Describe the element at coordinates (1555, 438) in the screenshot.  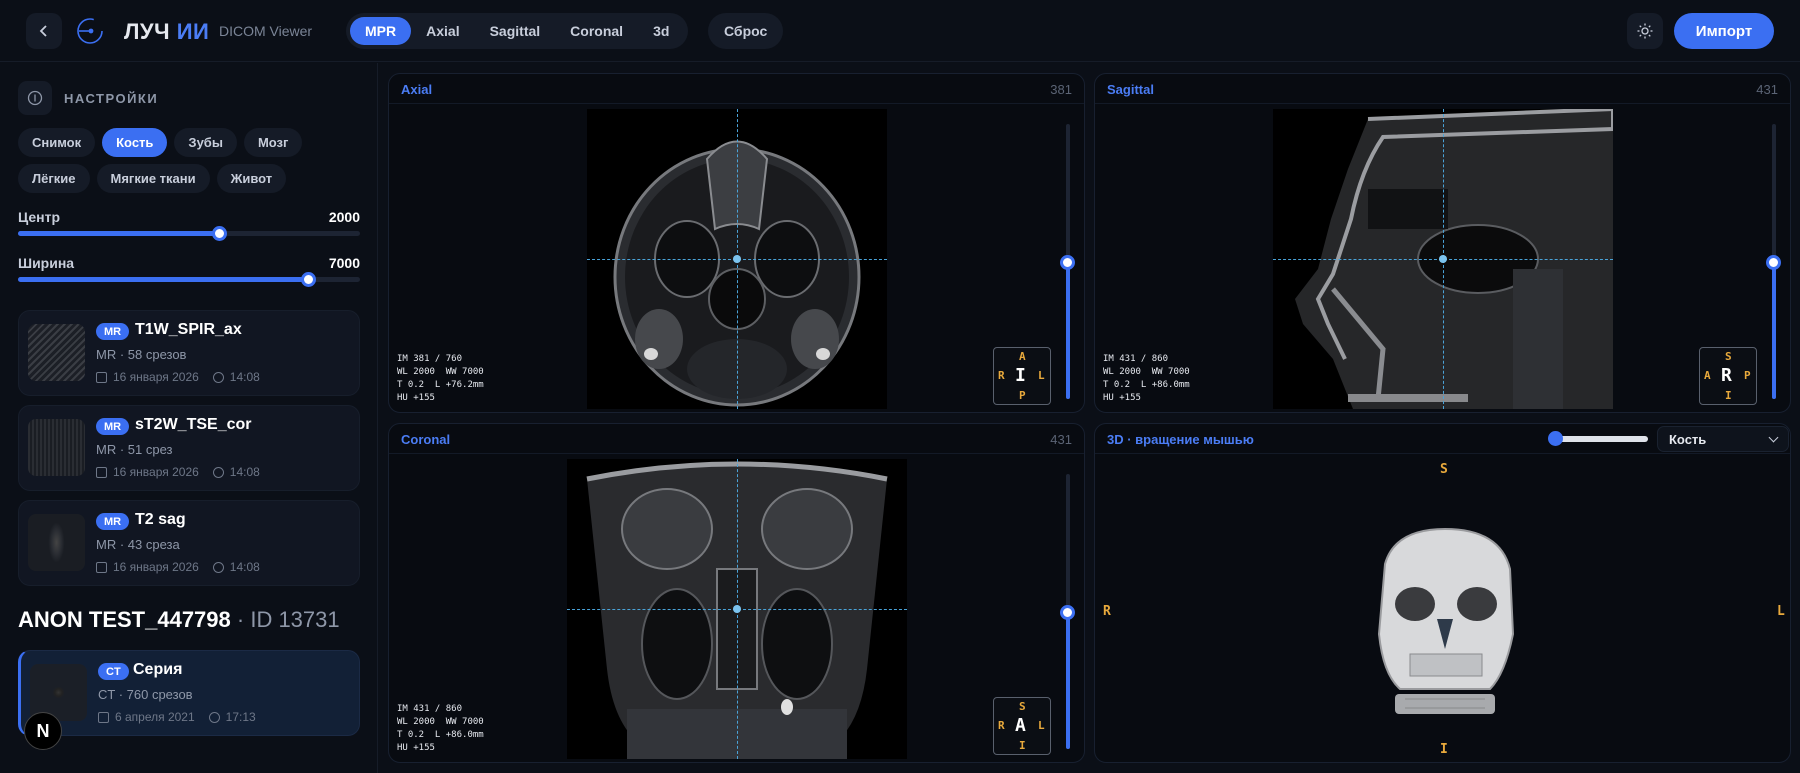
I see `rotation-slider-knob` at that location.